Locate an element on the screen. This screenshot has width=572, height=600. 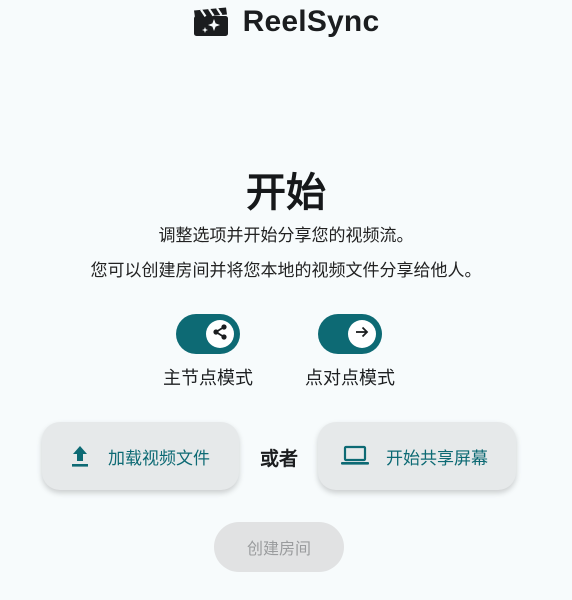
p2p-mode-toggle-group: 点对点模式 is located at coordinates (350, 352).